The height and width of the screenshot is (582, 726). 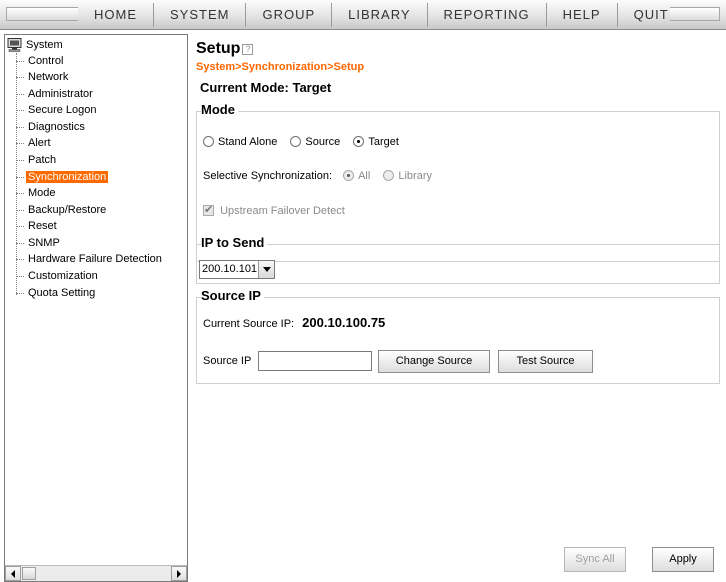 I want to click on menu-home: HOME, so click(x=115, y=15).